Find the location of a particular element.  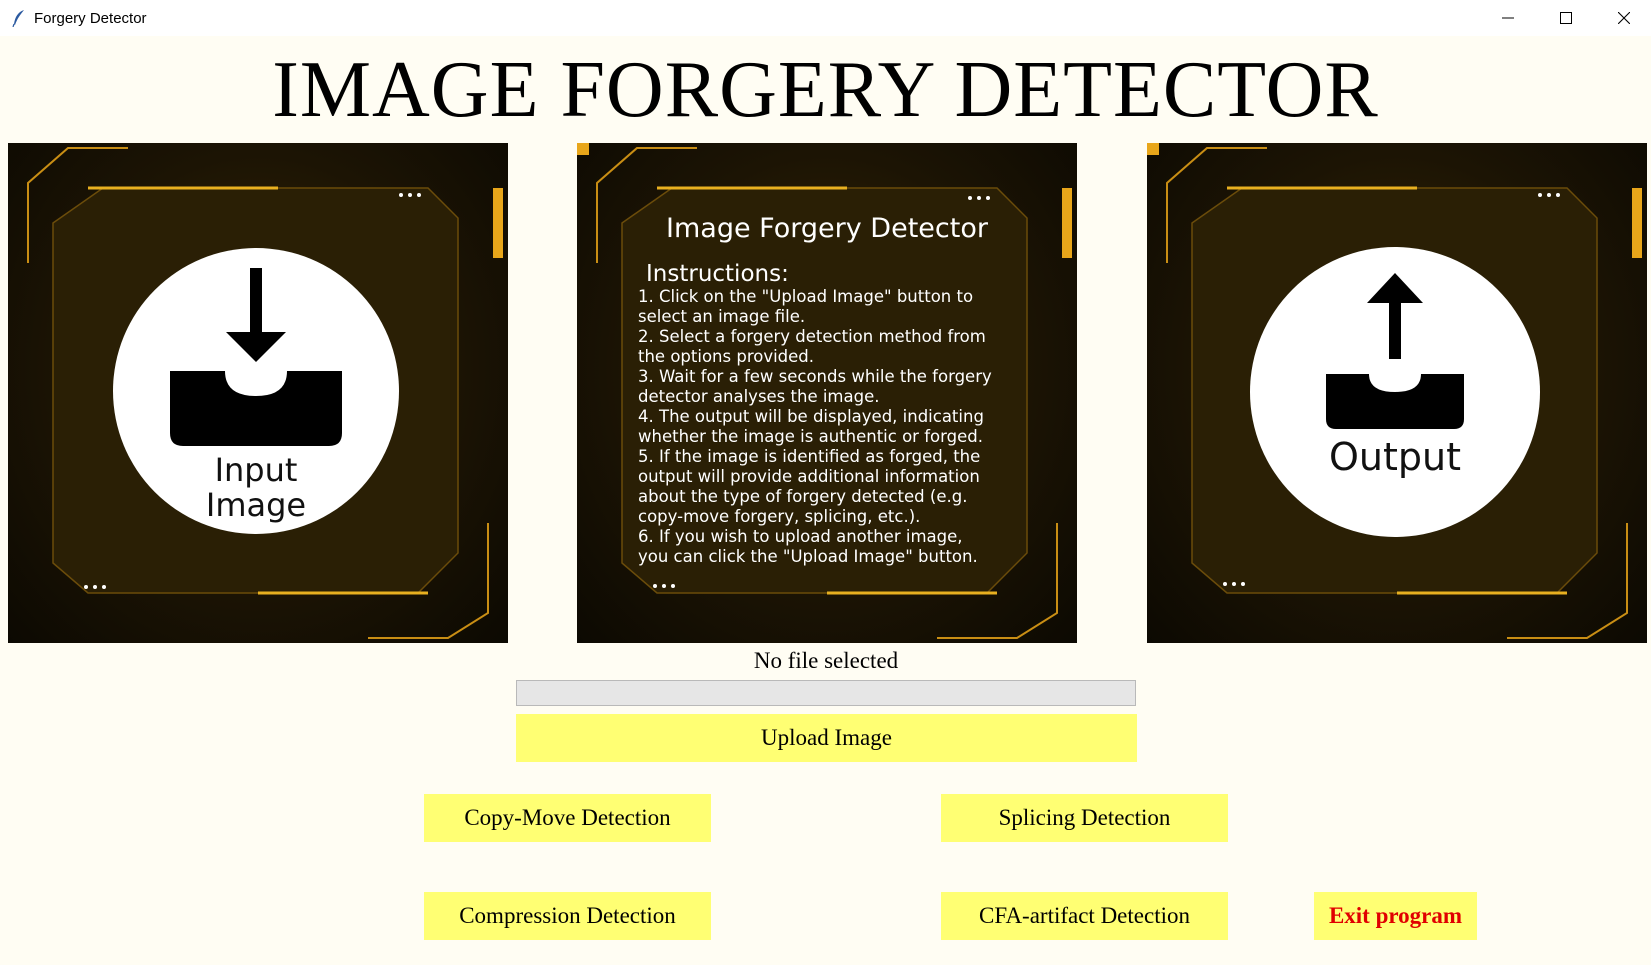

minimize-button is located at coordinates (1508, 18).